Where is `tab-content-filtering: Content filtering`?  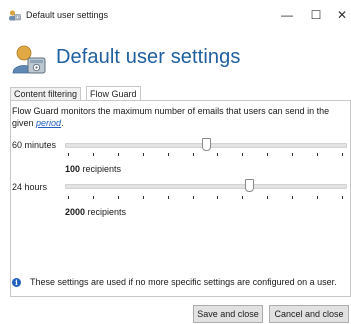 tab-content-filtering: Content filtering is located at coordinates (46, 94).